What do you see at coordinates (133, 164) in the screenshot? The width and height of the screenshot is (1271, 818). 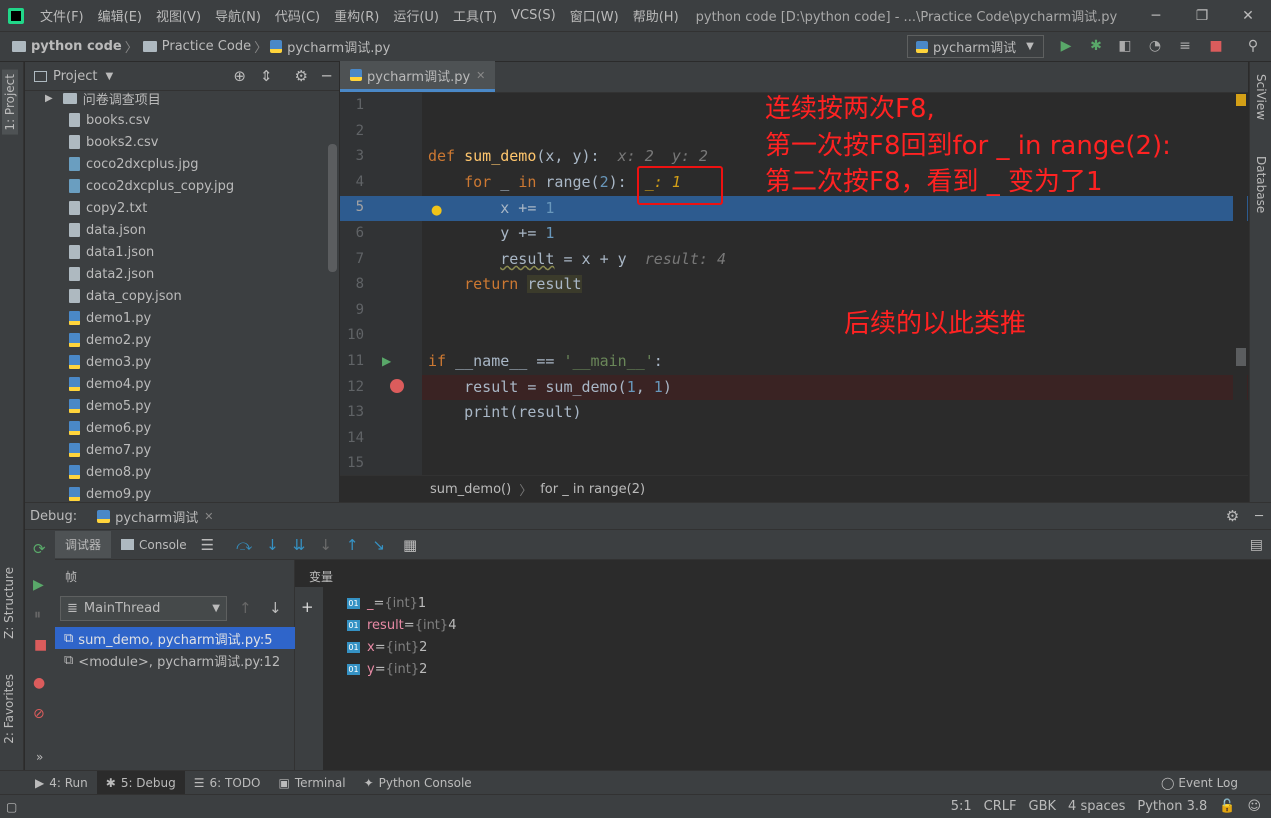 I see `tree-file: coco2dxcplus.jpg` at bounding box center [133, 164].